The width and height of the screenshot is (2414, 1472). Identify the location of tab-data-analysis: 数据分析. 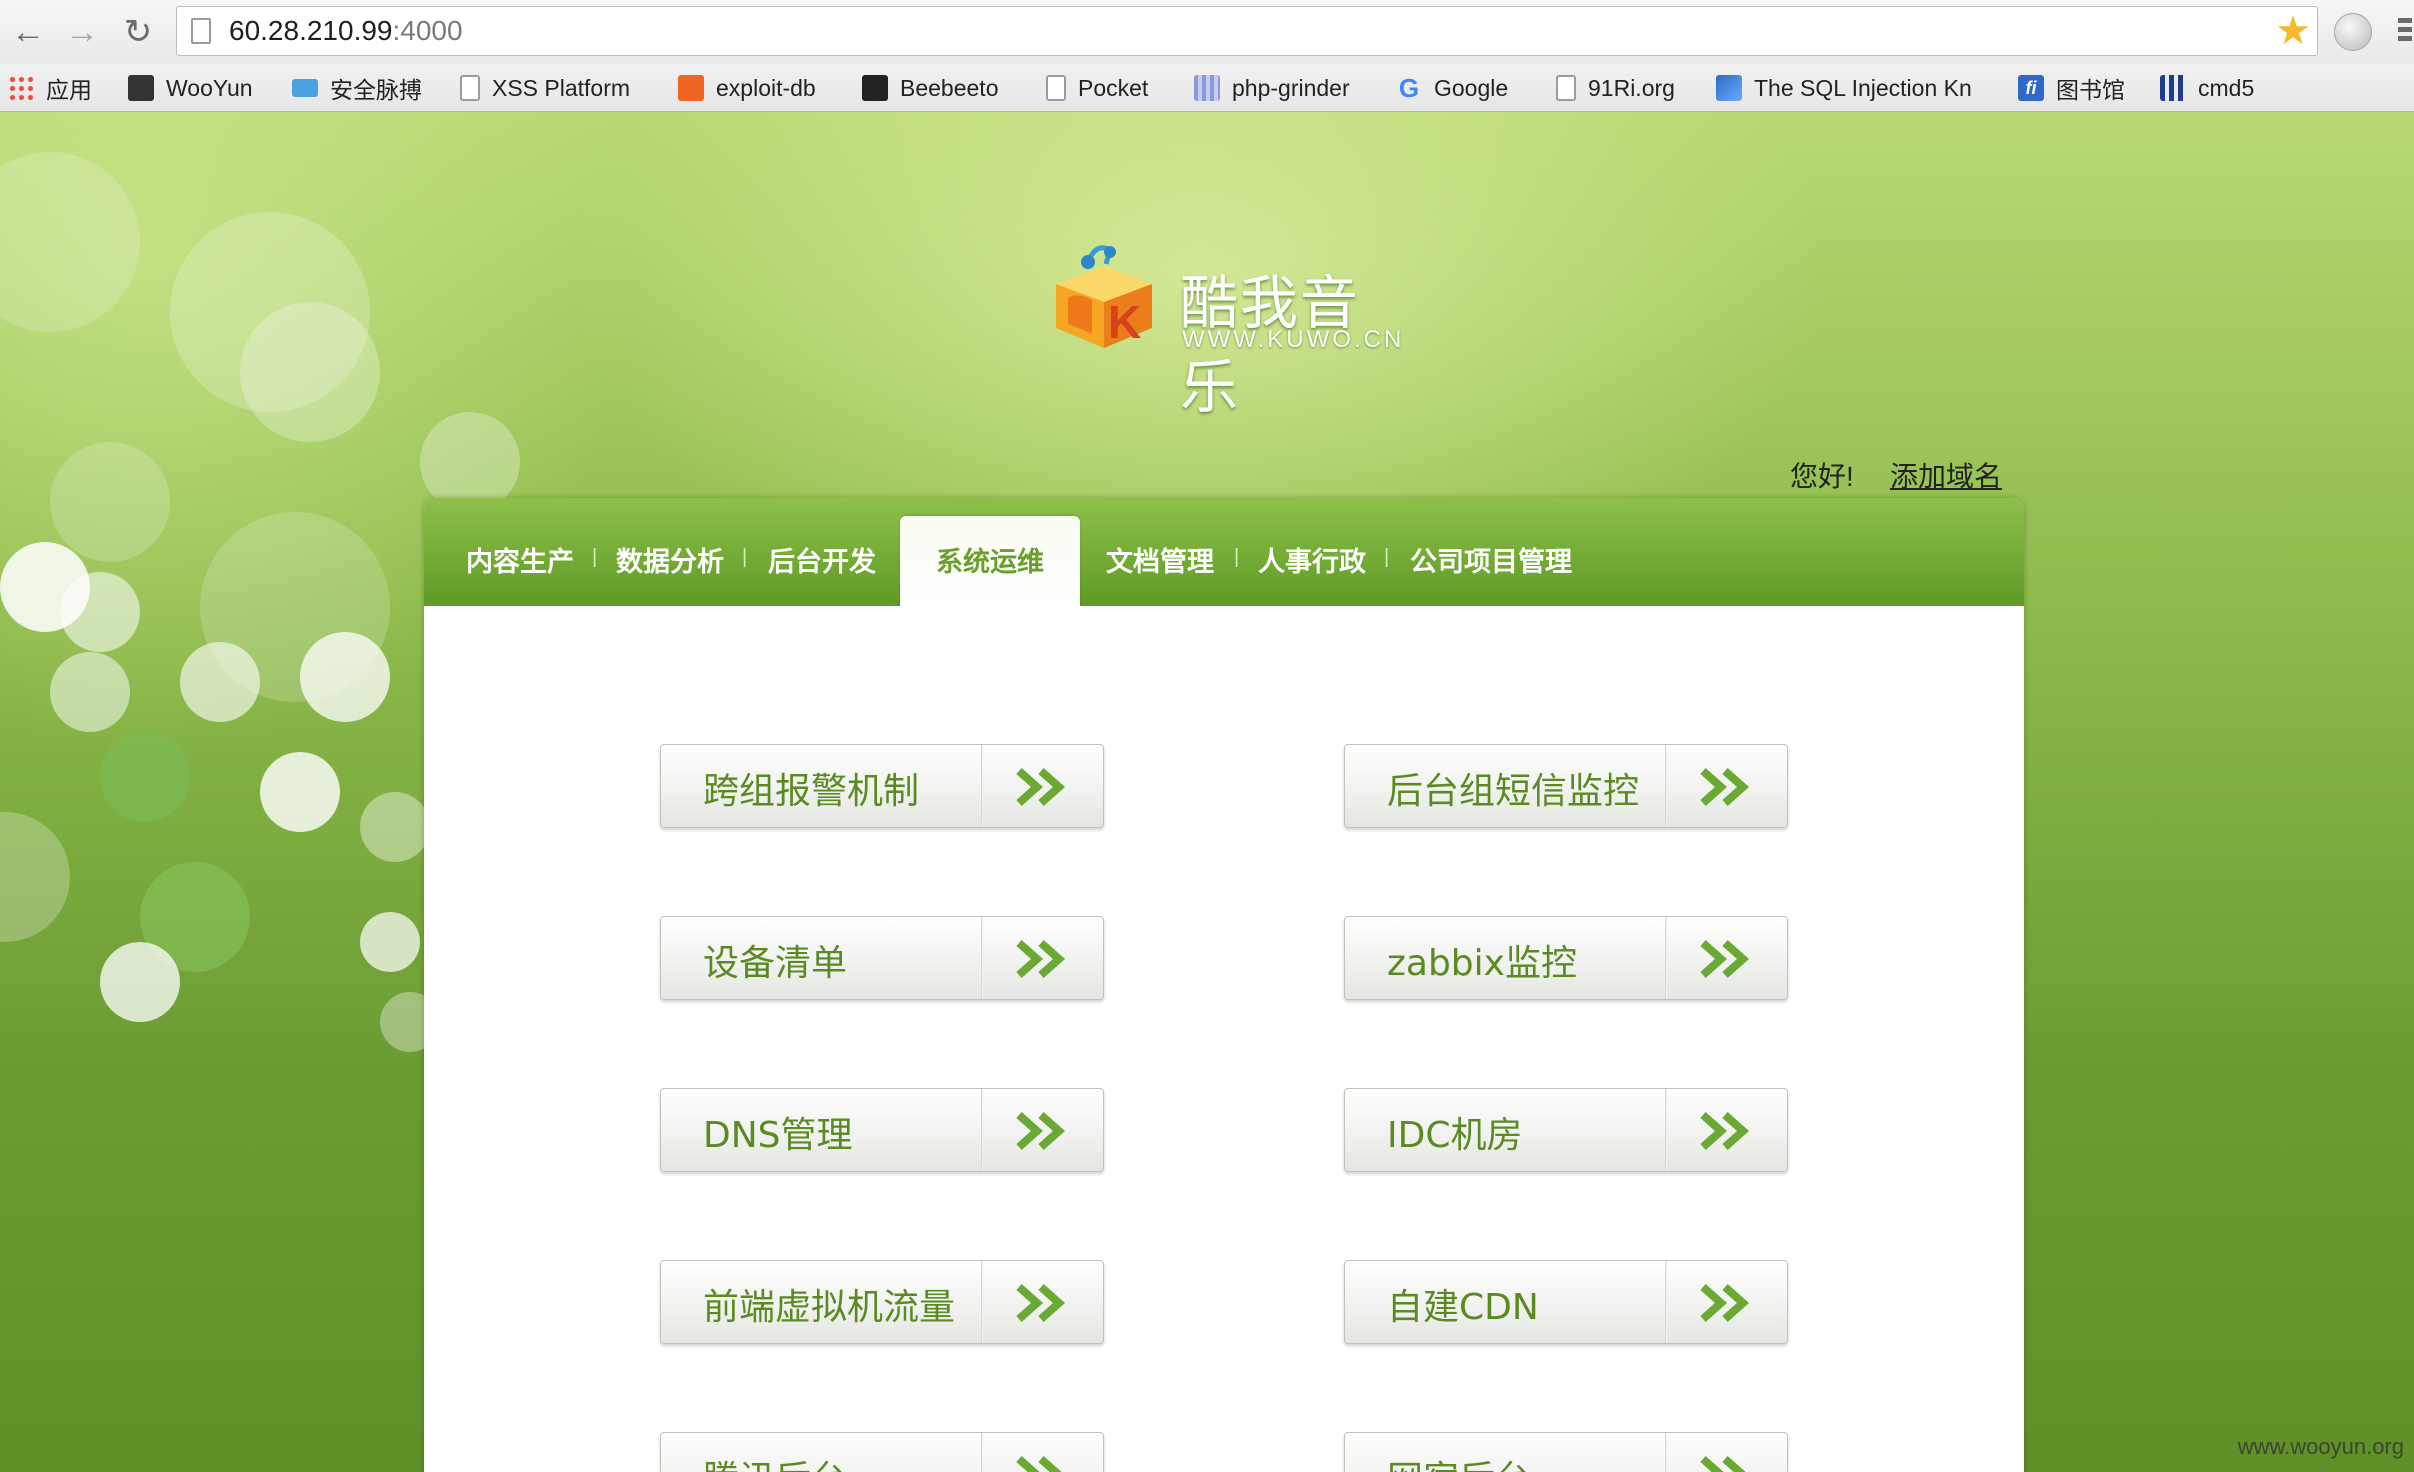
(670, 559).